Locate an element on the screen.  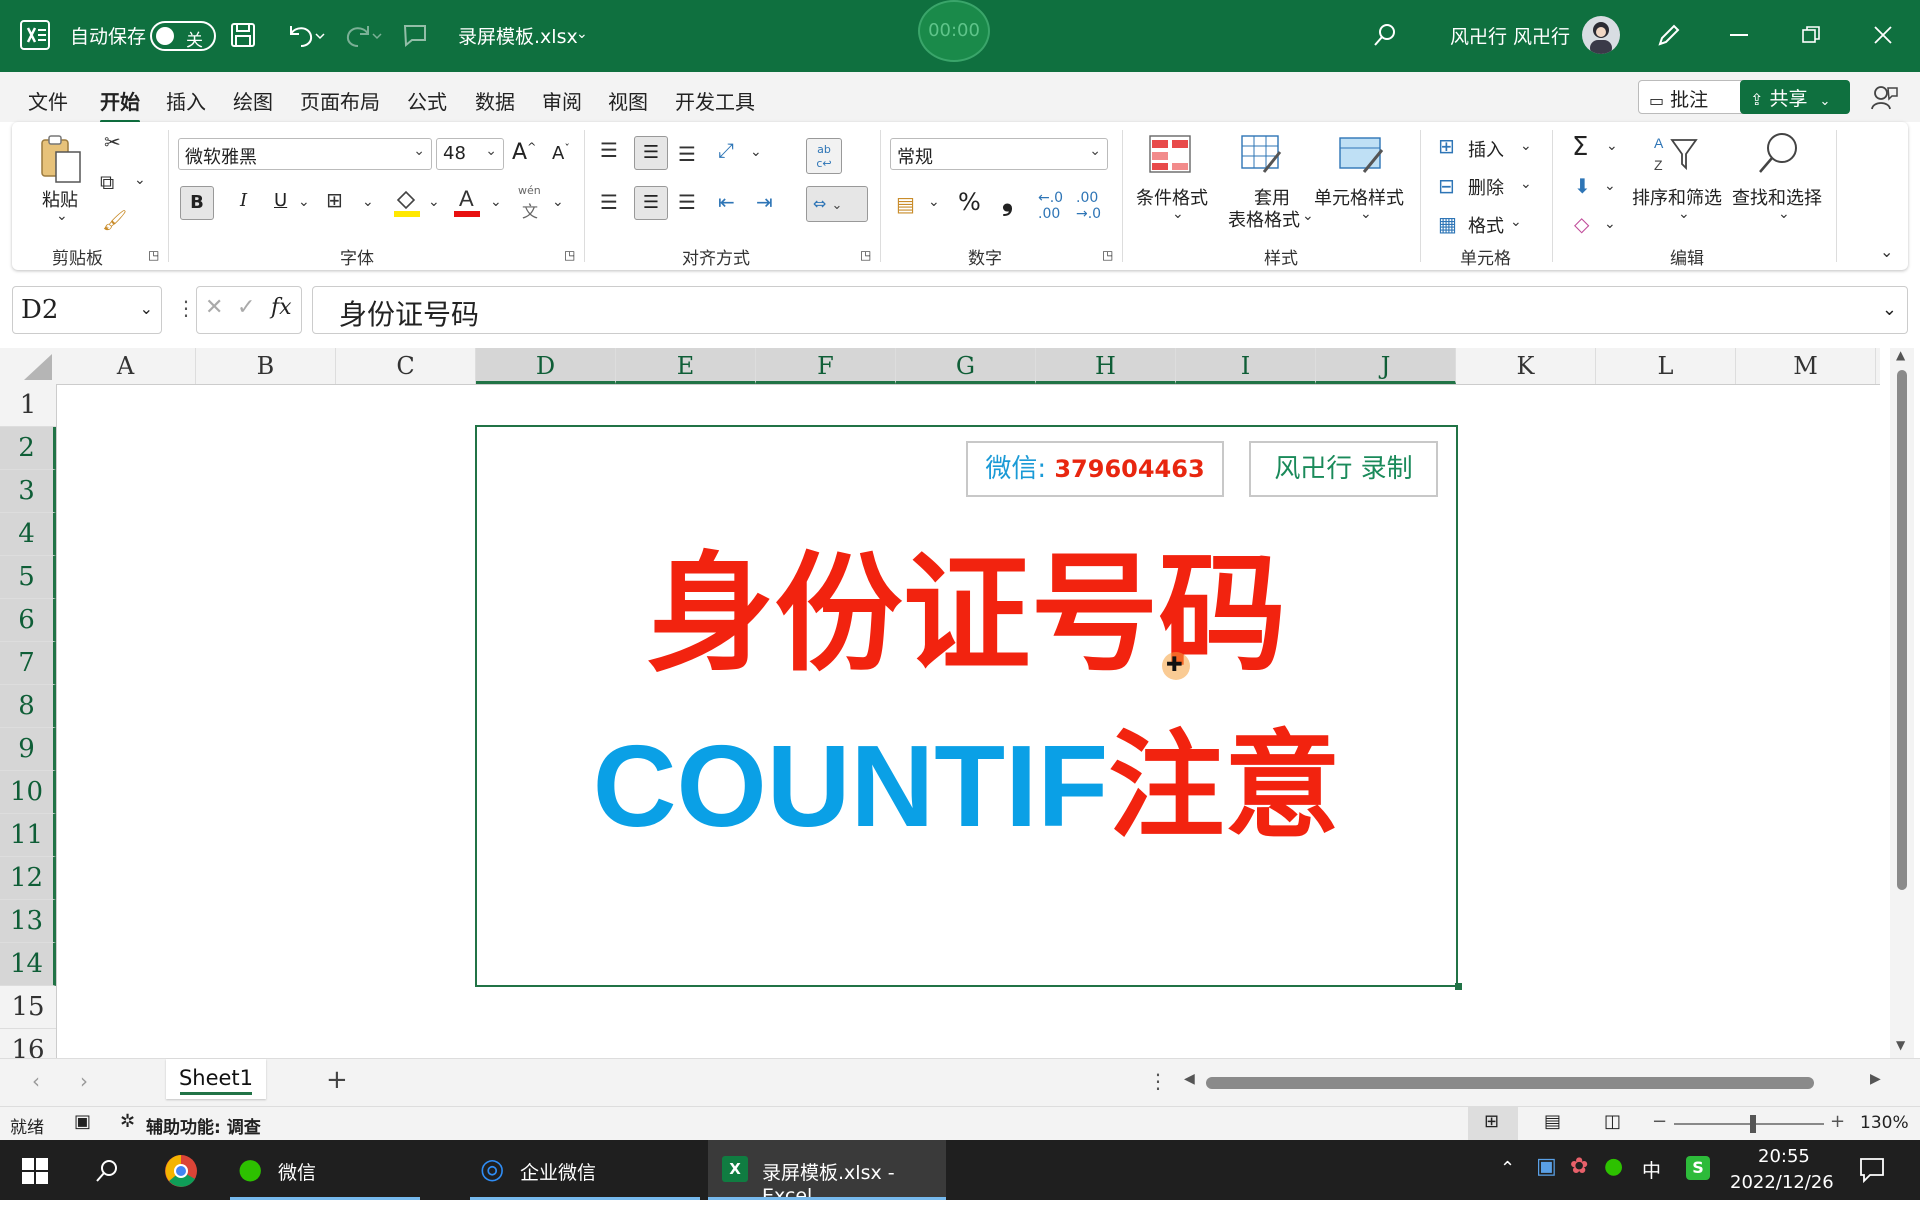
italic-button: I is located at coordinates (243, 200).